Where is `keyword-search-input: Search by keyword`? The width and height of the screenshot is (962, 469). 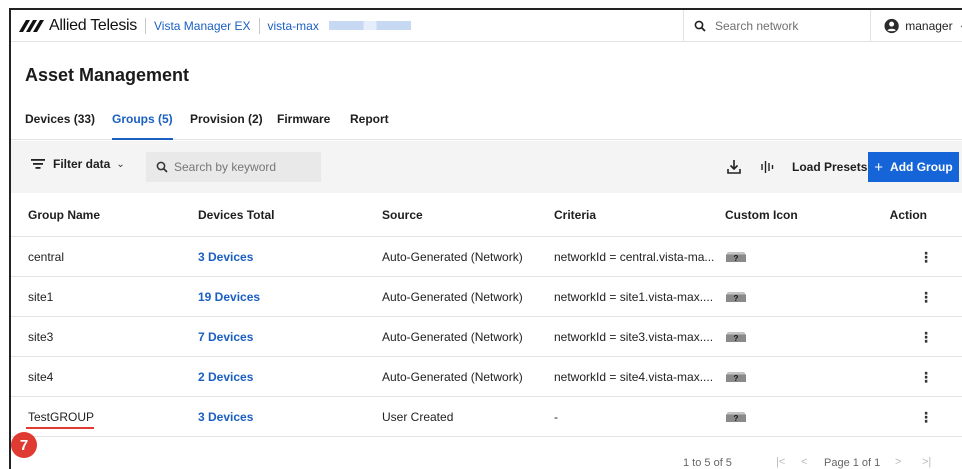 keyword-search-input: Search by keyword is located at coordinates (233, 167).